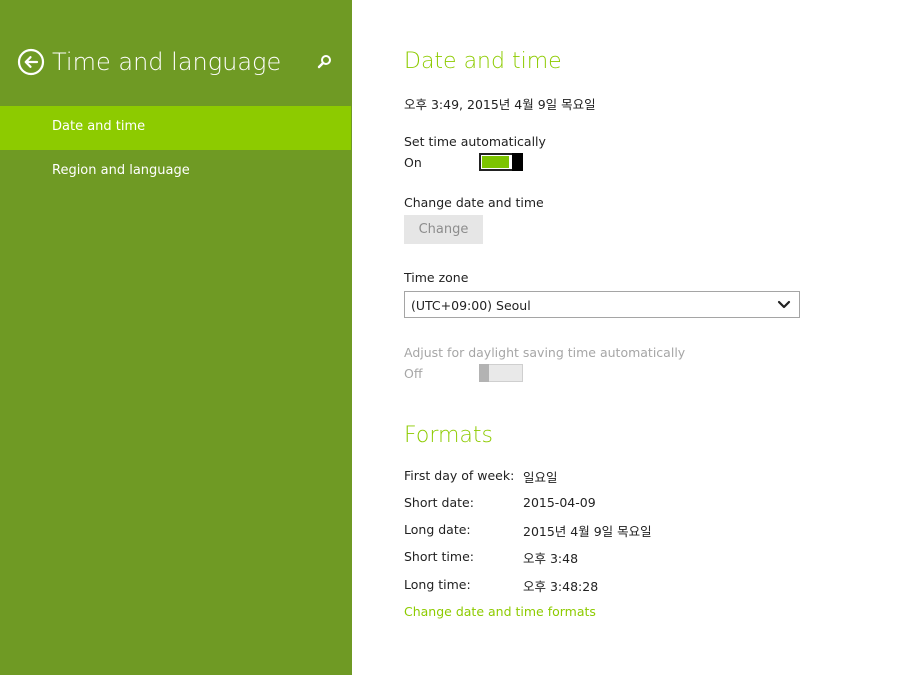  Describe the element at coordinates (448, 435) in the screenshot. I see `formats-heading: Formats` at that location.